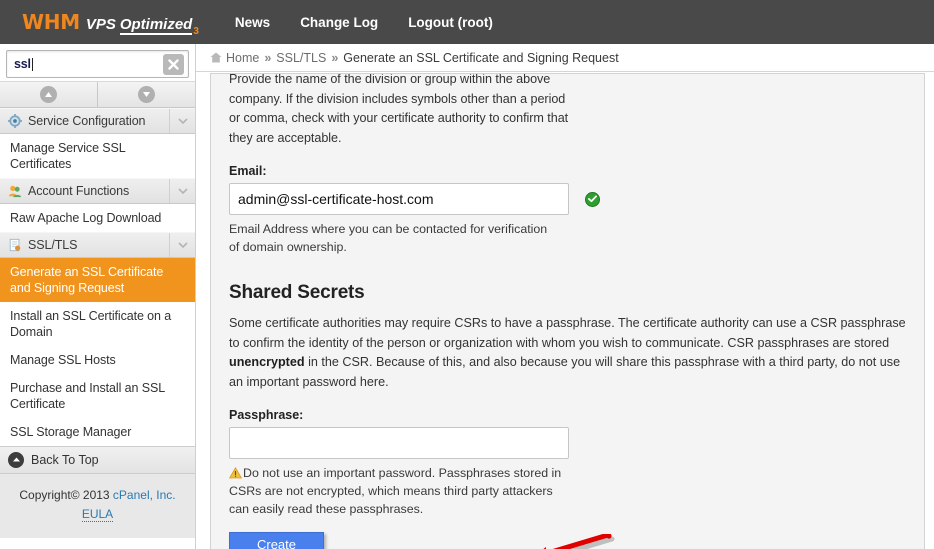 Image resolution: width=934 pixels, height=549 pixels. What do you see at coordinates (16, 460) in the screenshot?
I see `arrow-up-icon` at bounding box center [16, 460].